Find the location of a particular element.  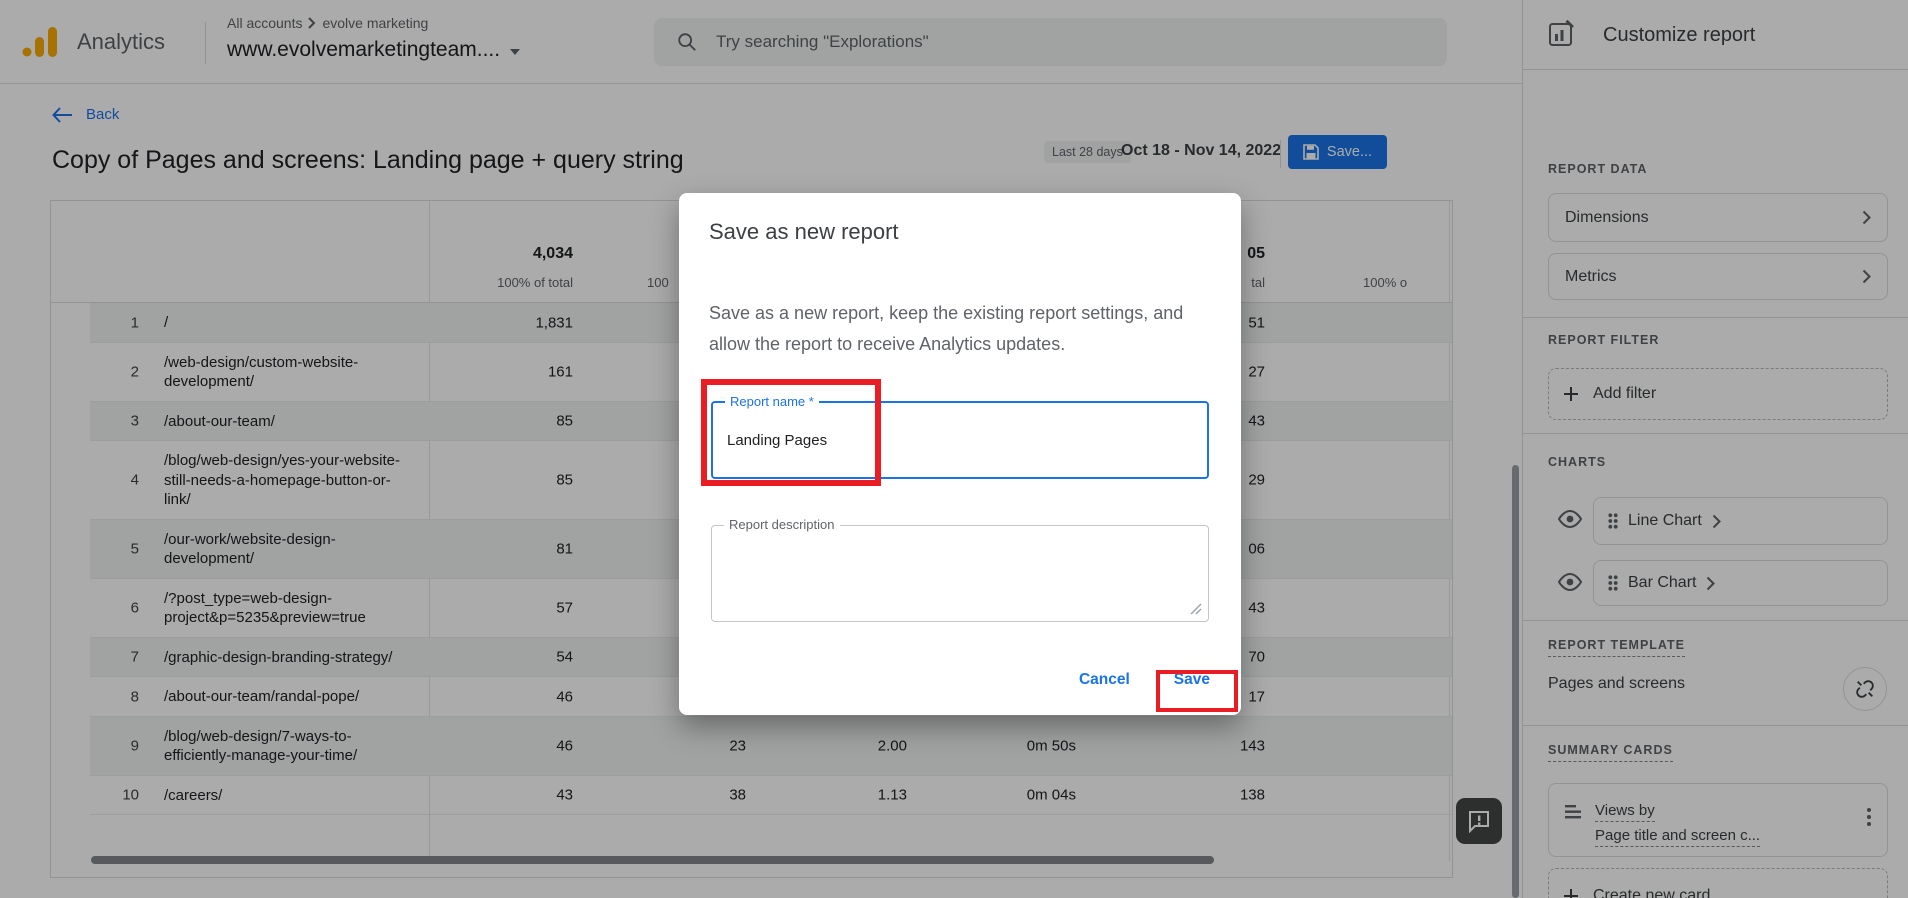

dialog-save-button: Save is located at coordinates (1192, 680).